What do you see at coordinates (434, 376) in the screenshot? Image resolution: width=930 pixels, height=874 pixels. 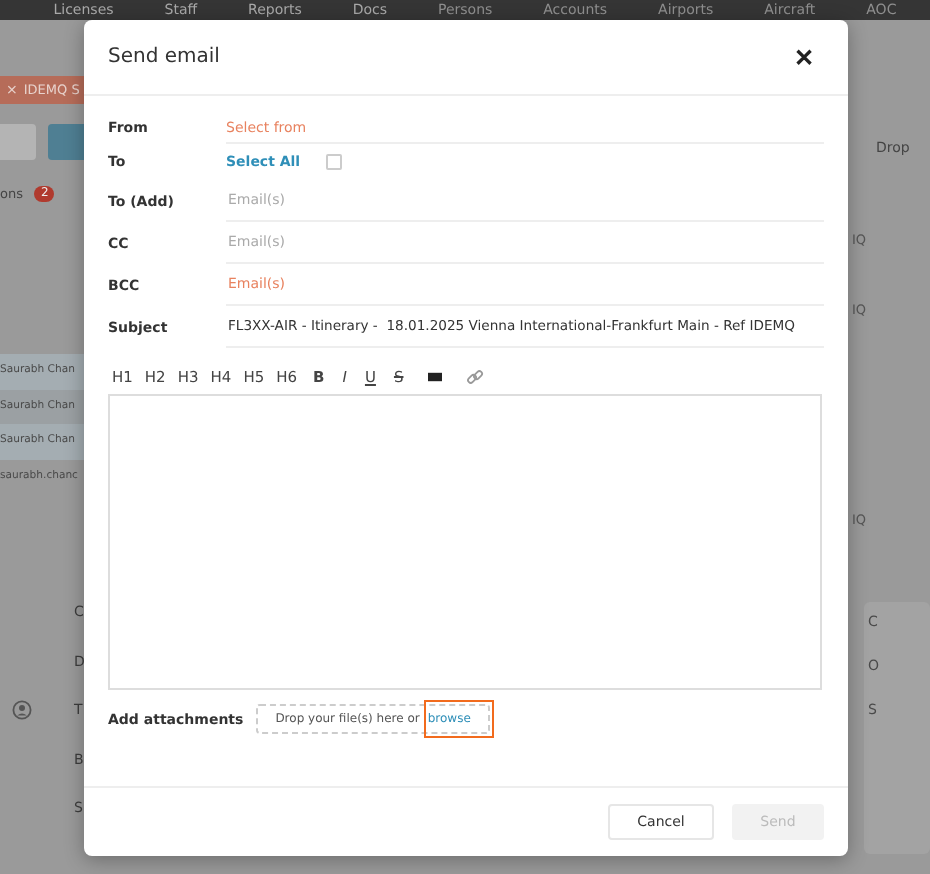 I see `code-block-icon` at bounding box center [434, 376].